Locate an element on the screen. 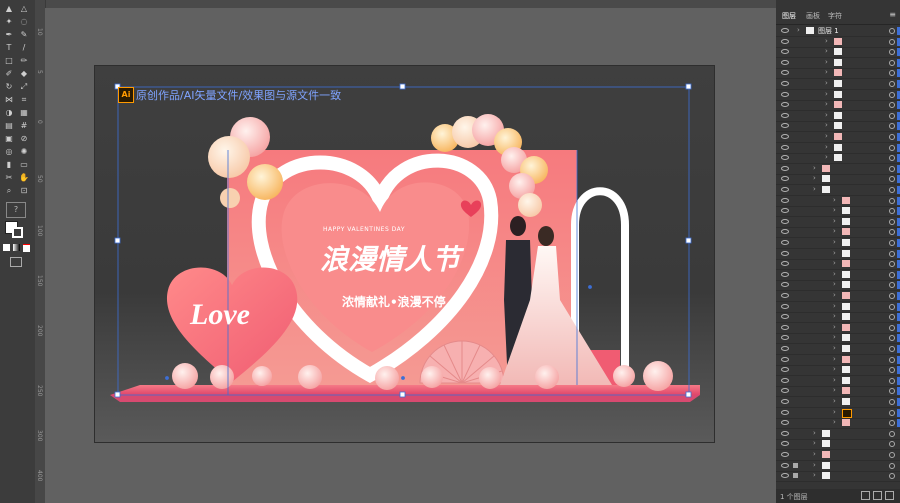  tab-artboards: 画板 is located at coordinates (813, 16).